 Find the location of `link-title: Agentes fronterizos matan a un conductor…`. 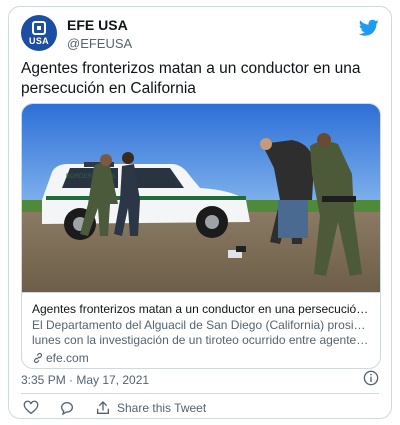

link-title: Agentes fronterizos matan a un conductor… is located at coordinates (202, 309).